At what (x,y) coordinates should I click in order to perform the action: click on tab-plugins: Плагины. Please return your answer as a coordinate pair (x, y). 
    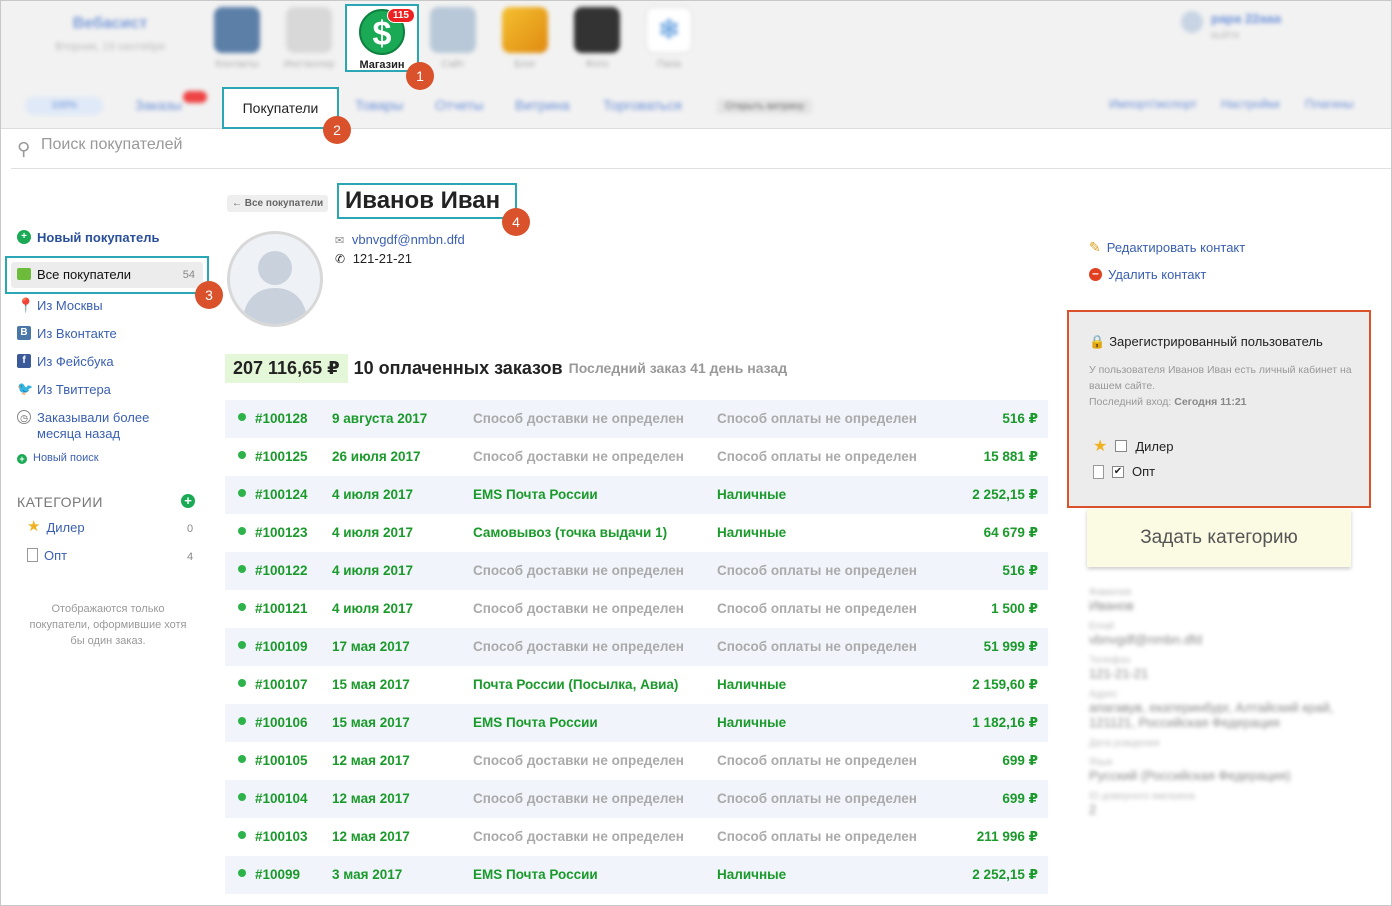
    Looking at the image, I should click on (1329, 104).